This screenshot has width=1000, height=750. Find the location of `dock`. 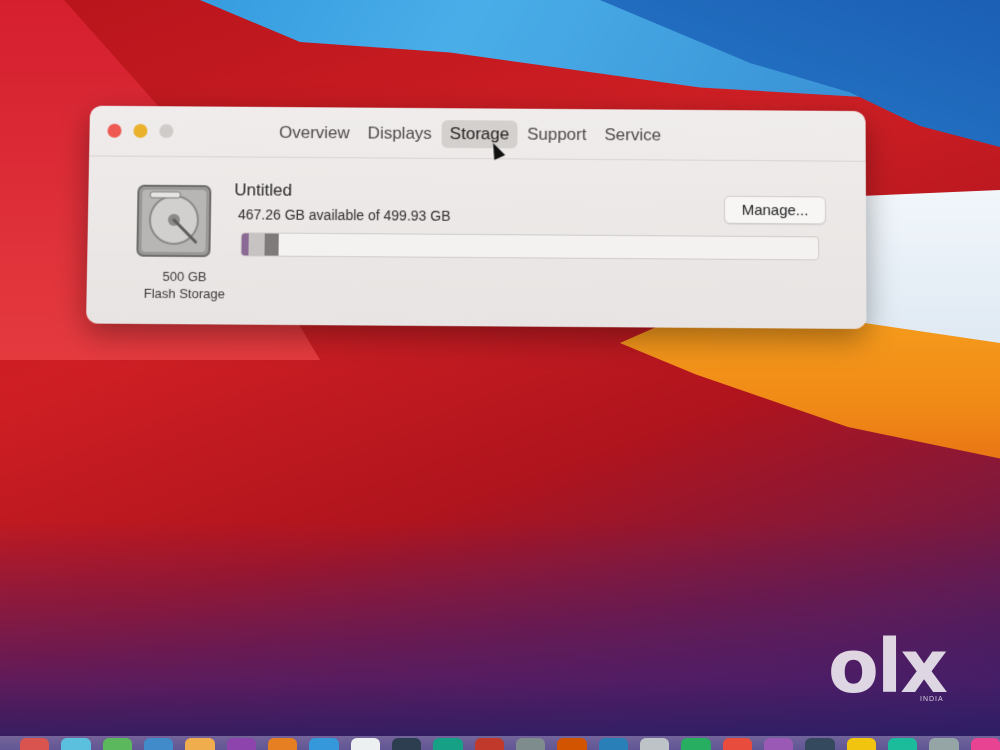

dock is located at coordinates (500, 743).